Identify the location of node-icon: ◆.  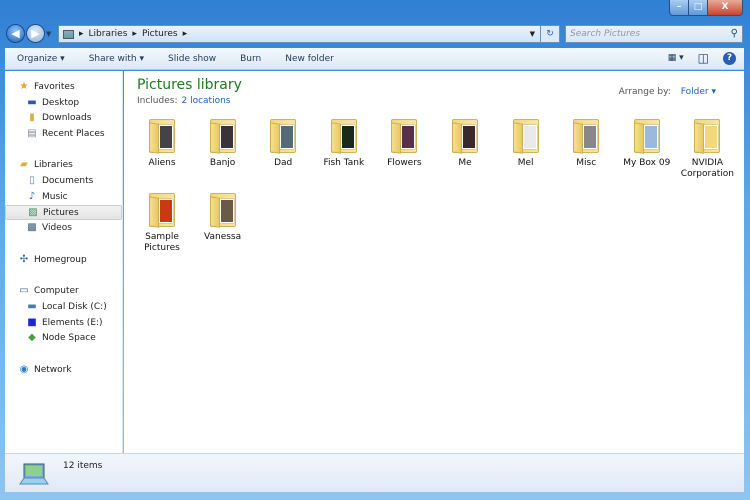
(32, 337).